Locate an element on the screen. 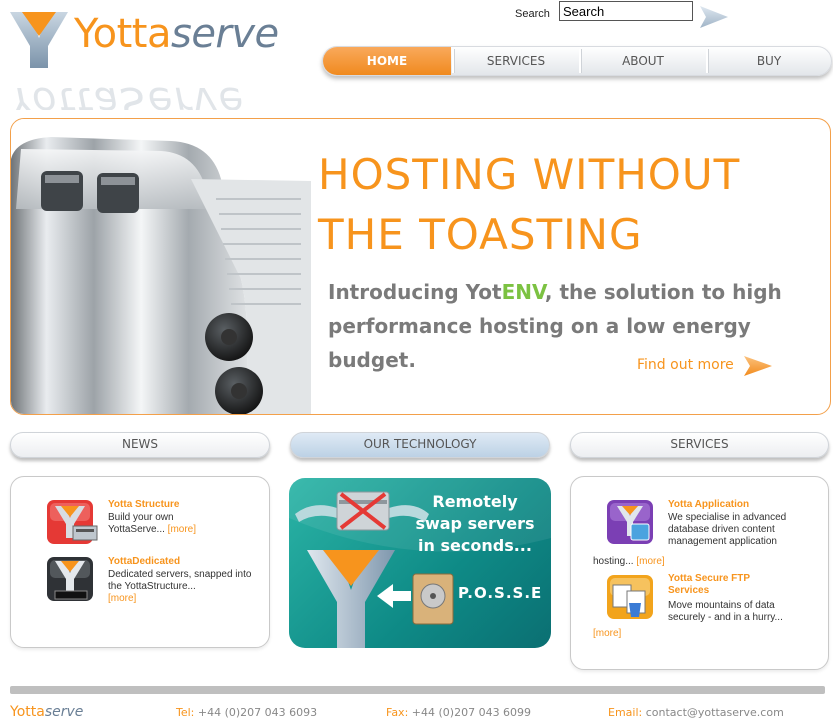 Image resolution: width=833 pixels, height=722 pixels. news-item-text: Build your own YottaServe... [more] is located at coordinates (153, 524).